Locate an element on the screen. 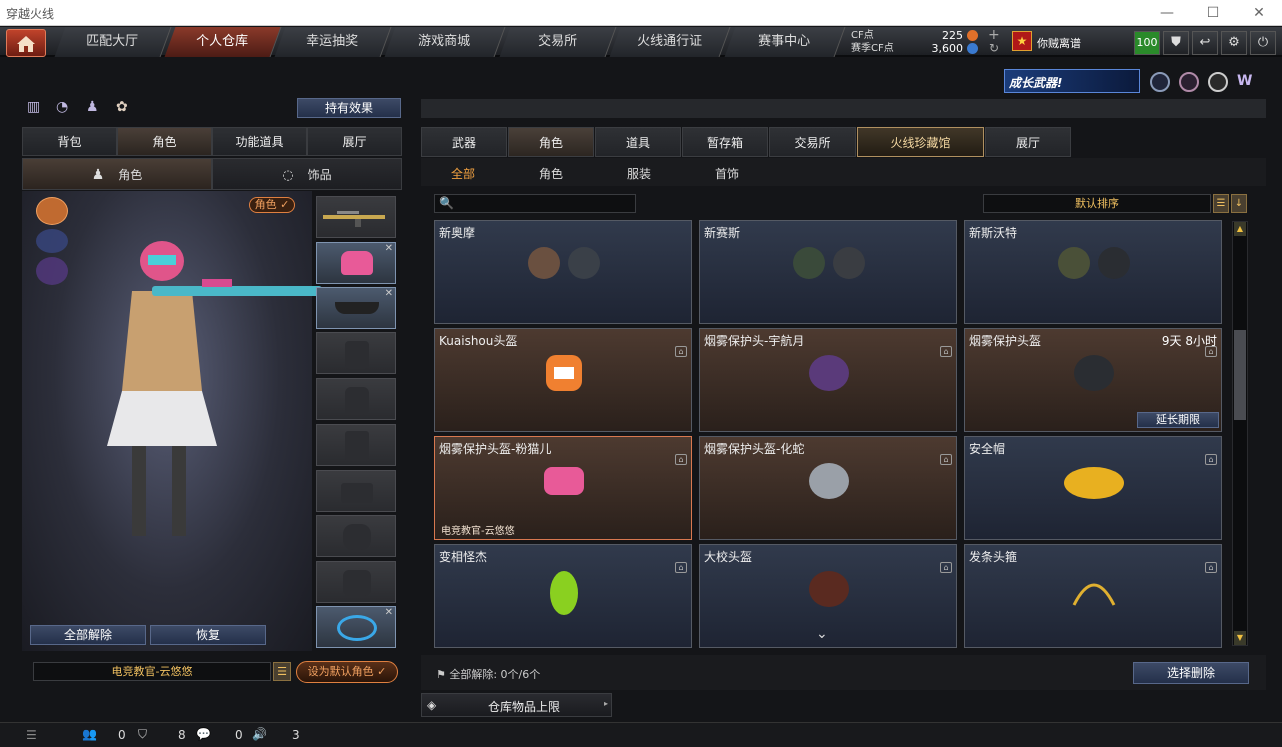  filter-3: 首饰 is located at coordinates (727, 173).